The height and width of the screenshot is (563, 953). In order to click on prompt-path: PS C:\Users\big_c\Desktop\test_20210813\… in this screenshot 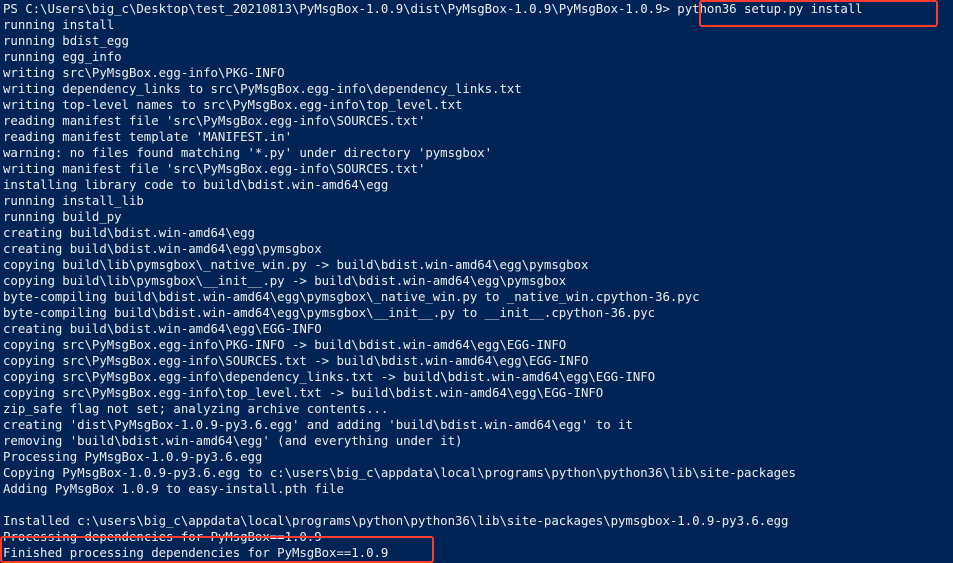, I will do `click(340, 8)`.